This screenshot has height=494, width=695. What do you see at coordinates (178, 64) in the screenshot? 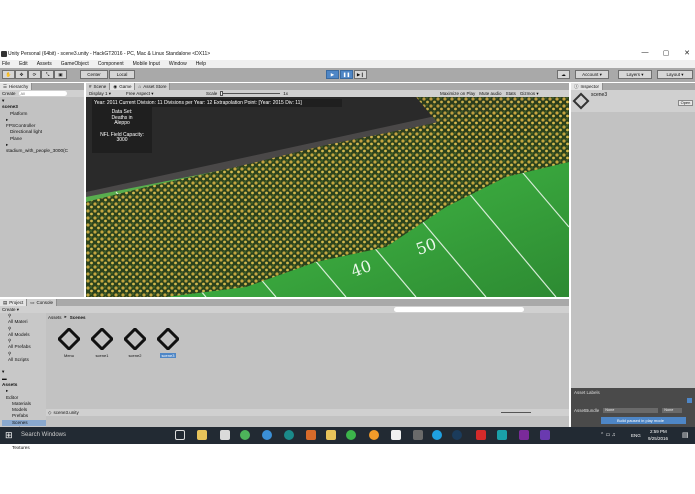
I see `menu-window: Window` at bounding box center [178, 64].